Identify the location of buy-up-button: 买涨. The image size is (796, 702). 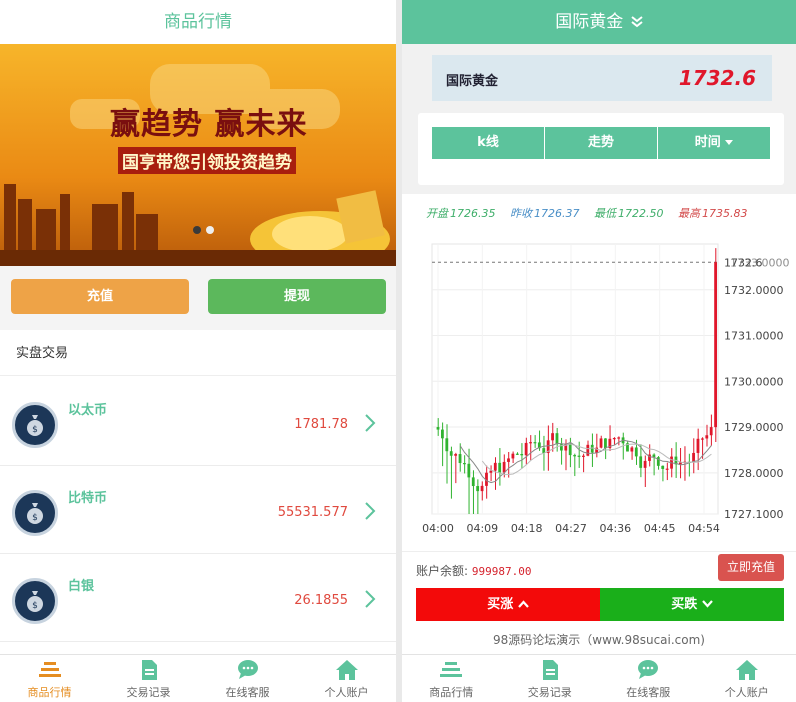
(508, 604).